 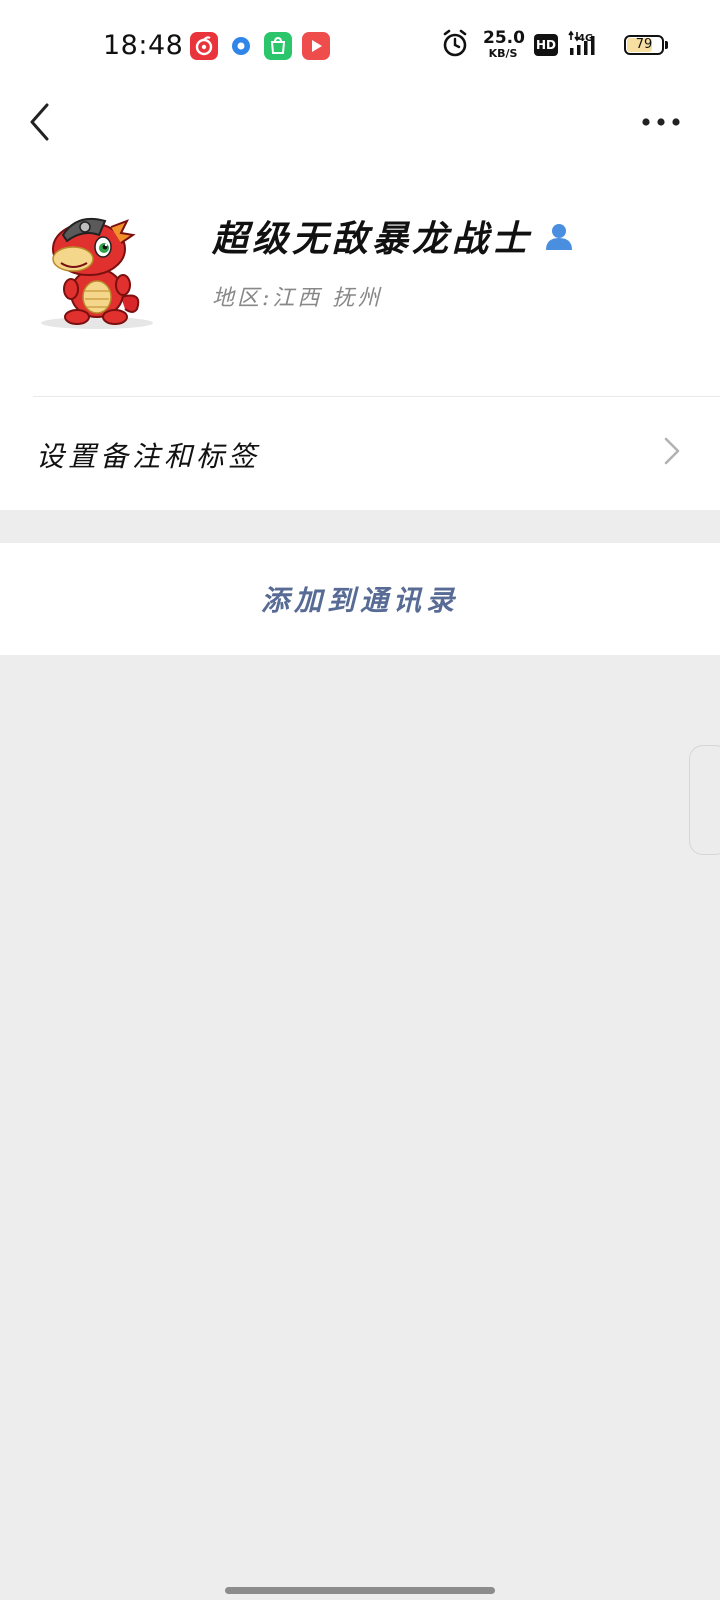 I want to click on network-speed: 25.0 KB/S, so click(x=504, y=44).